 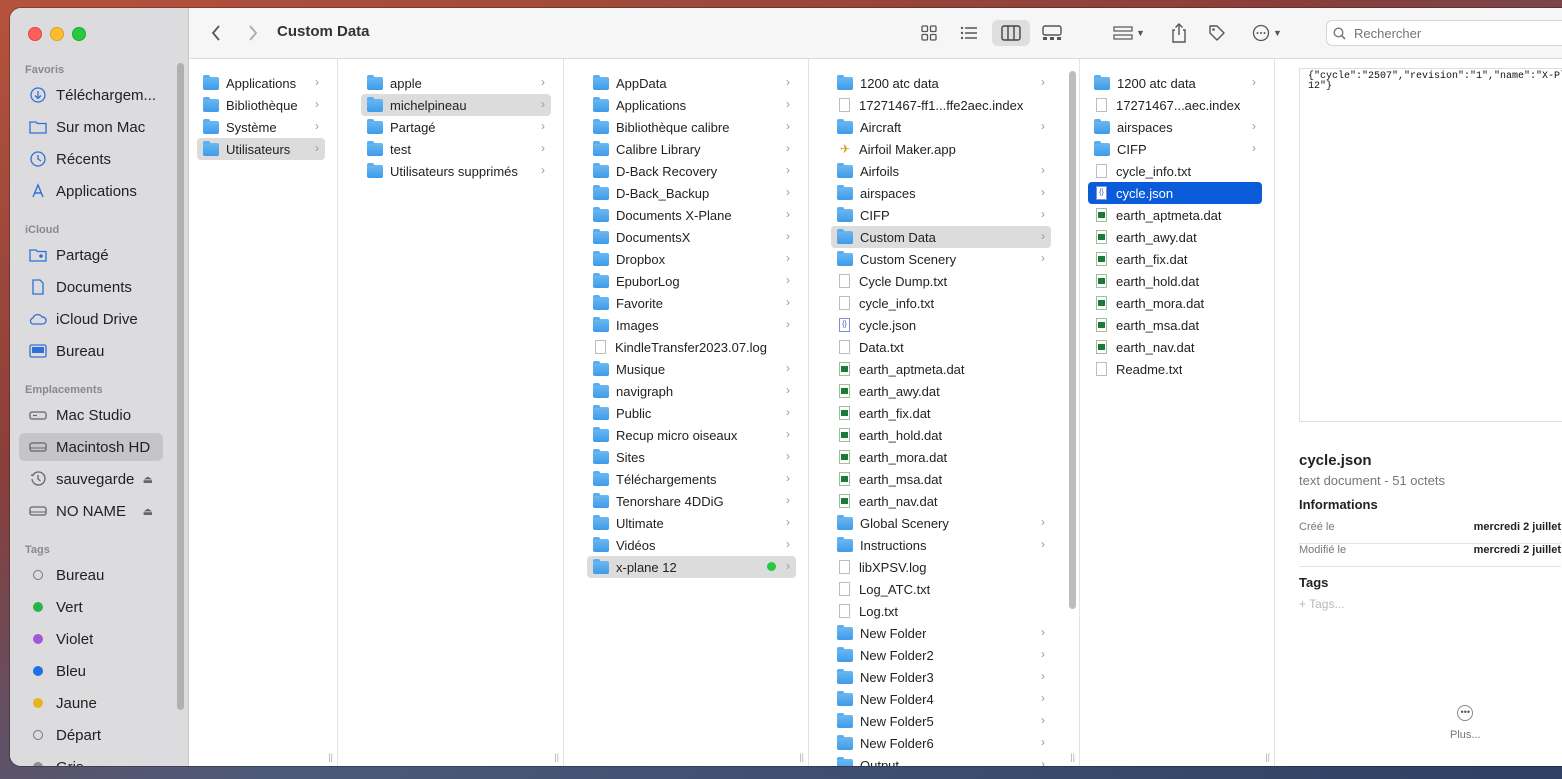 What do you see at coordinates (691, 479) in the screenshot?
I see `folder-row: Téléchargements ›` at bounding box center [691, 479].